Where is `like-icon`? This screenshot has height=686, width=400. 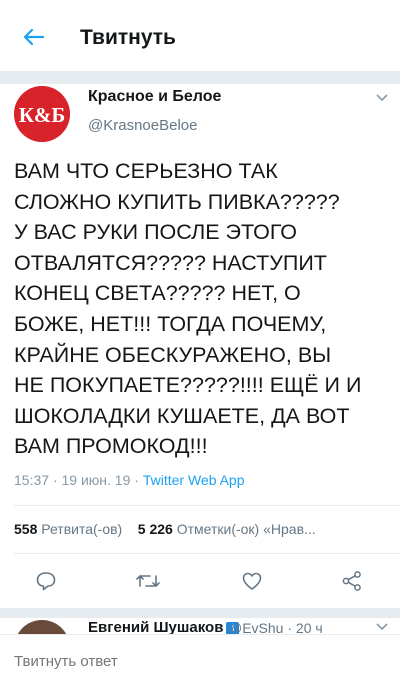 like-icon is located at coordinates (252, 581).